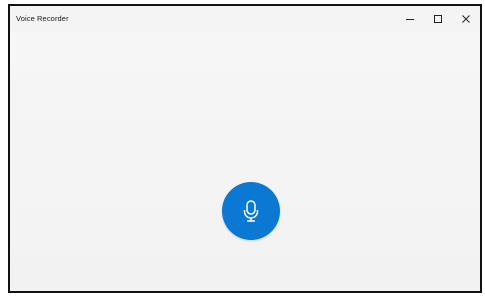  What do you see at coordinates (245, 19) in the screenshot?
I see `title-bar: Voice Recorder` at bounding box center [245, 19].